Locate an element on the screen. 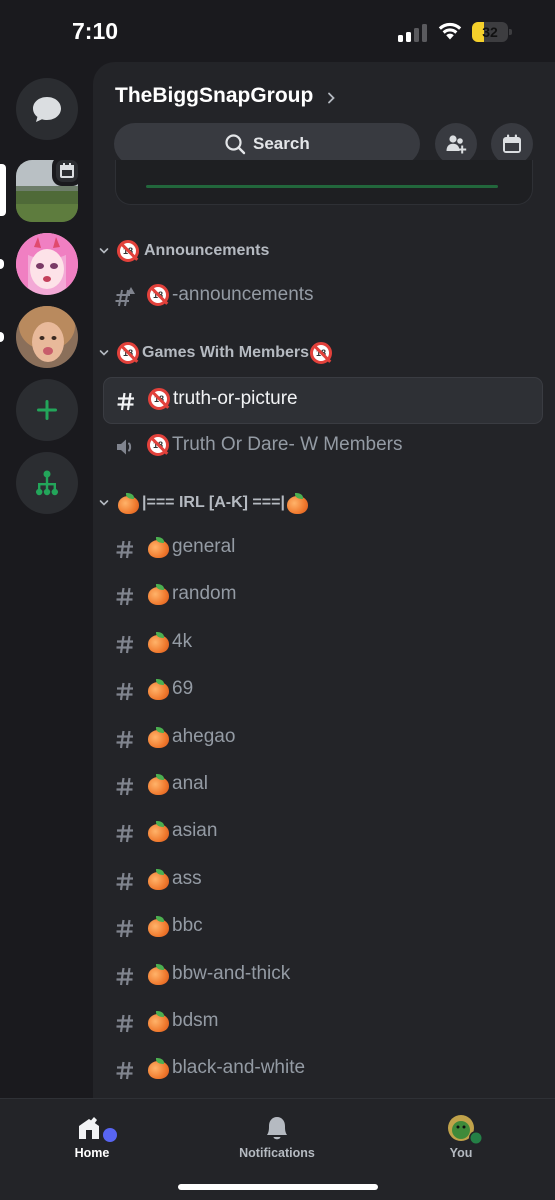 This screenshot has height=1200, width=555. battery-percent: 32 is located at coordinates (490, 32).